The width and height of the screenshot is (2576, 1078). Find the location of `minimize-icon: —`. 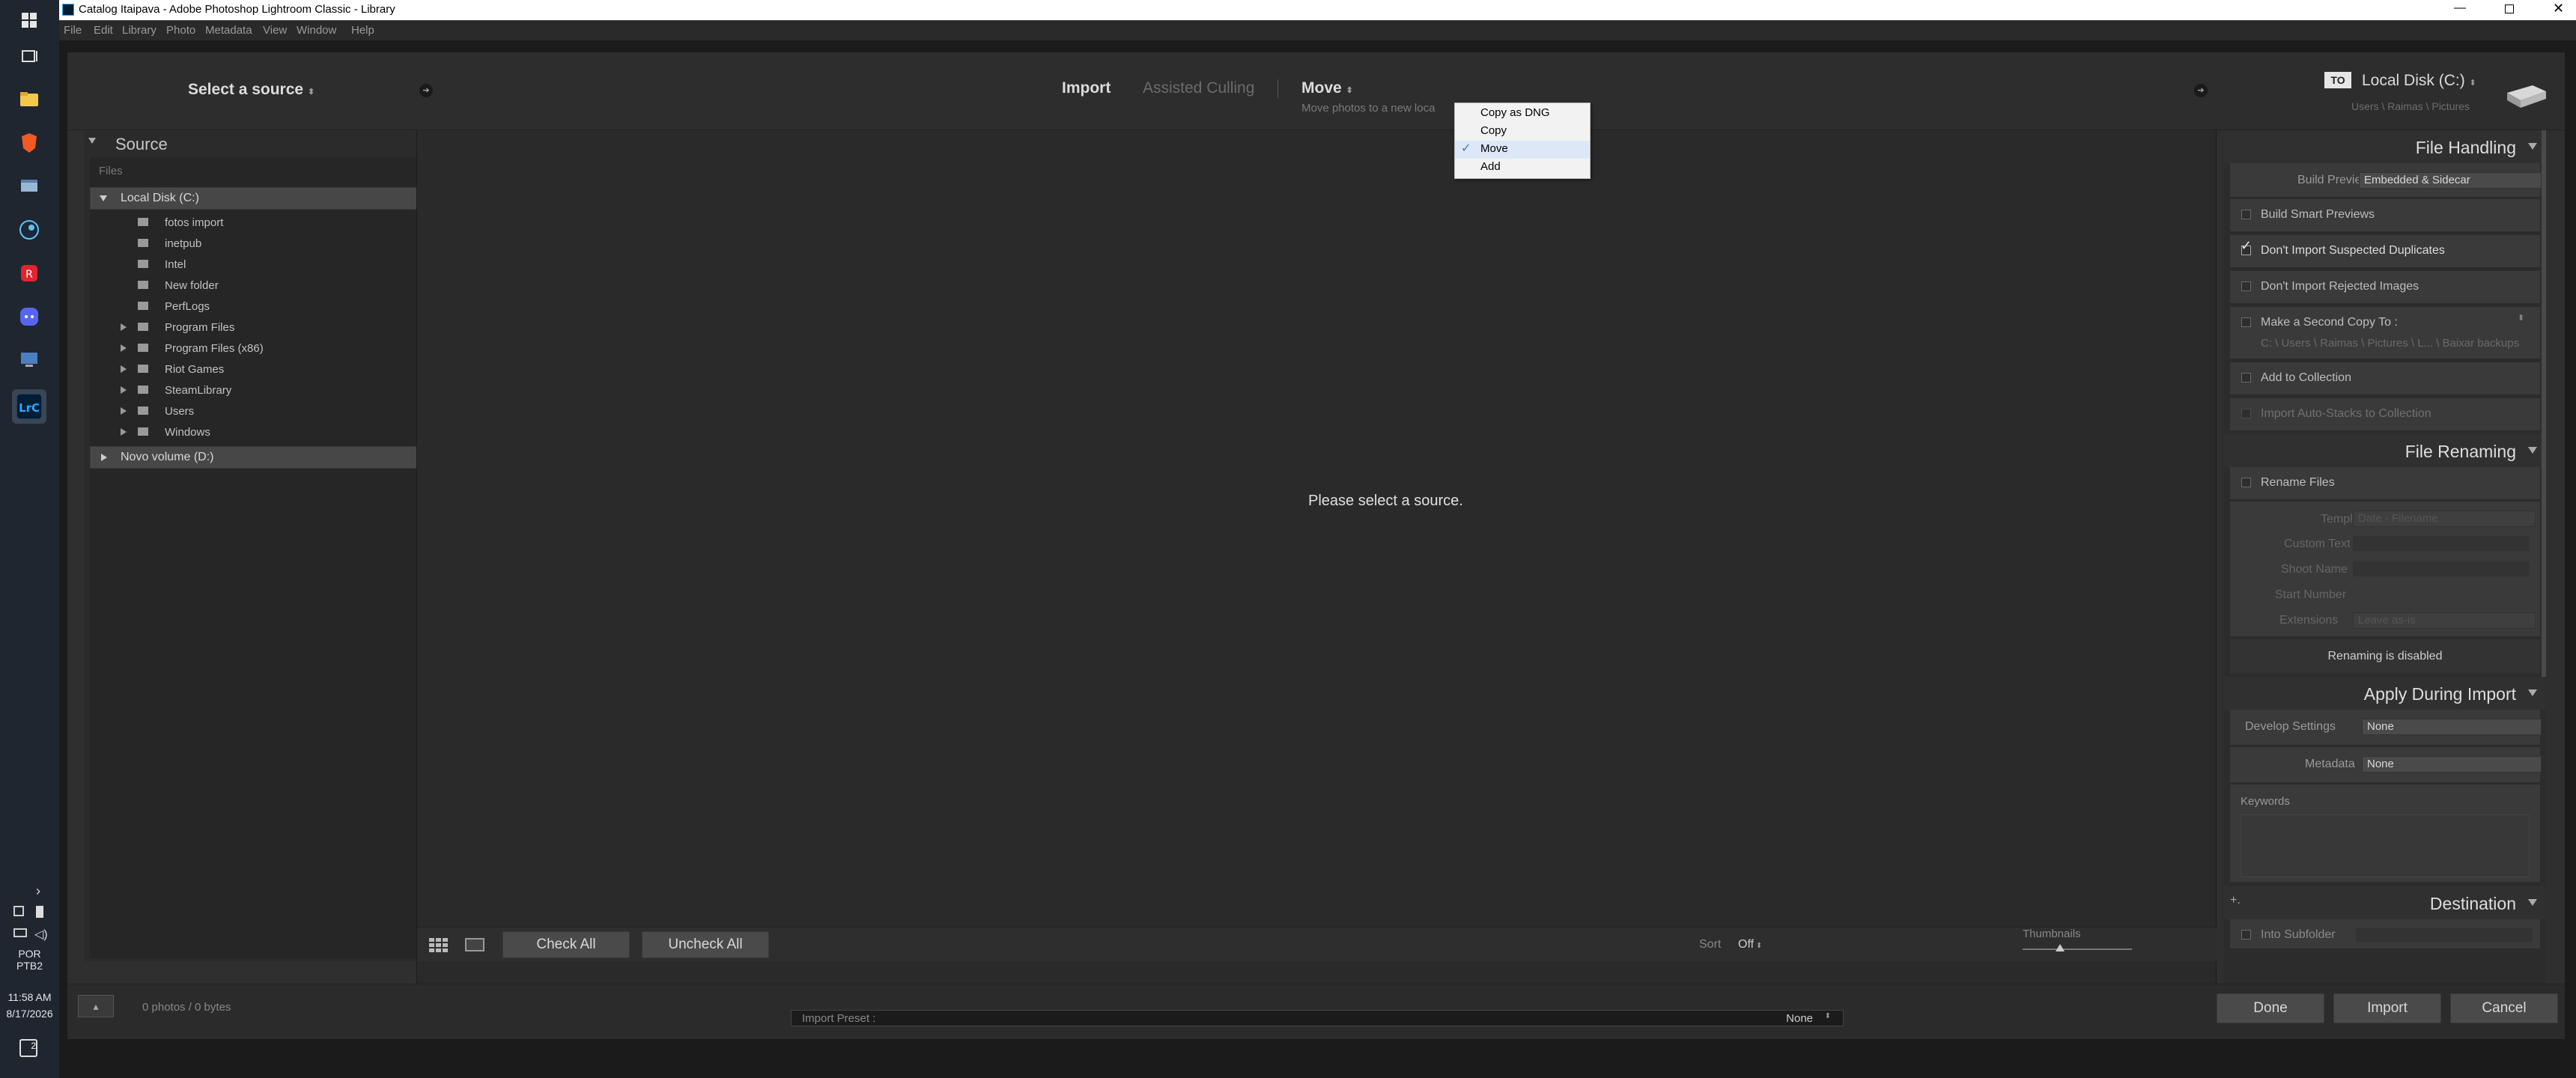

minimize-icon: — is located at coordinates (2460, 8).